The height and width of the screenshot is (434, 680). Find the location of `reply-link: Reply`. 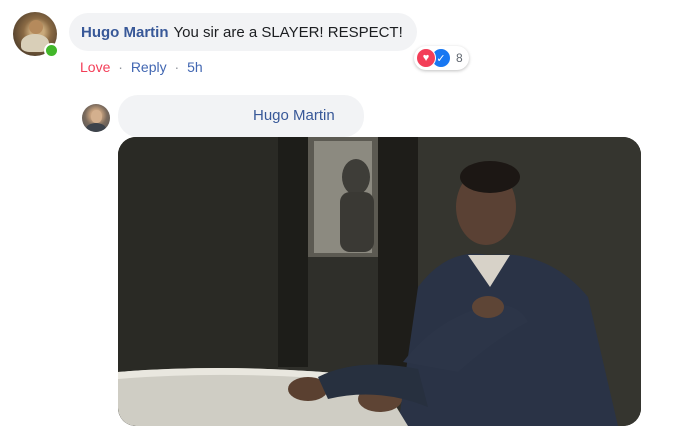

reply-link: Reply is located at coordinates (149, 67).